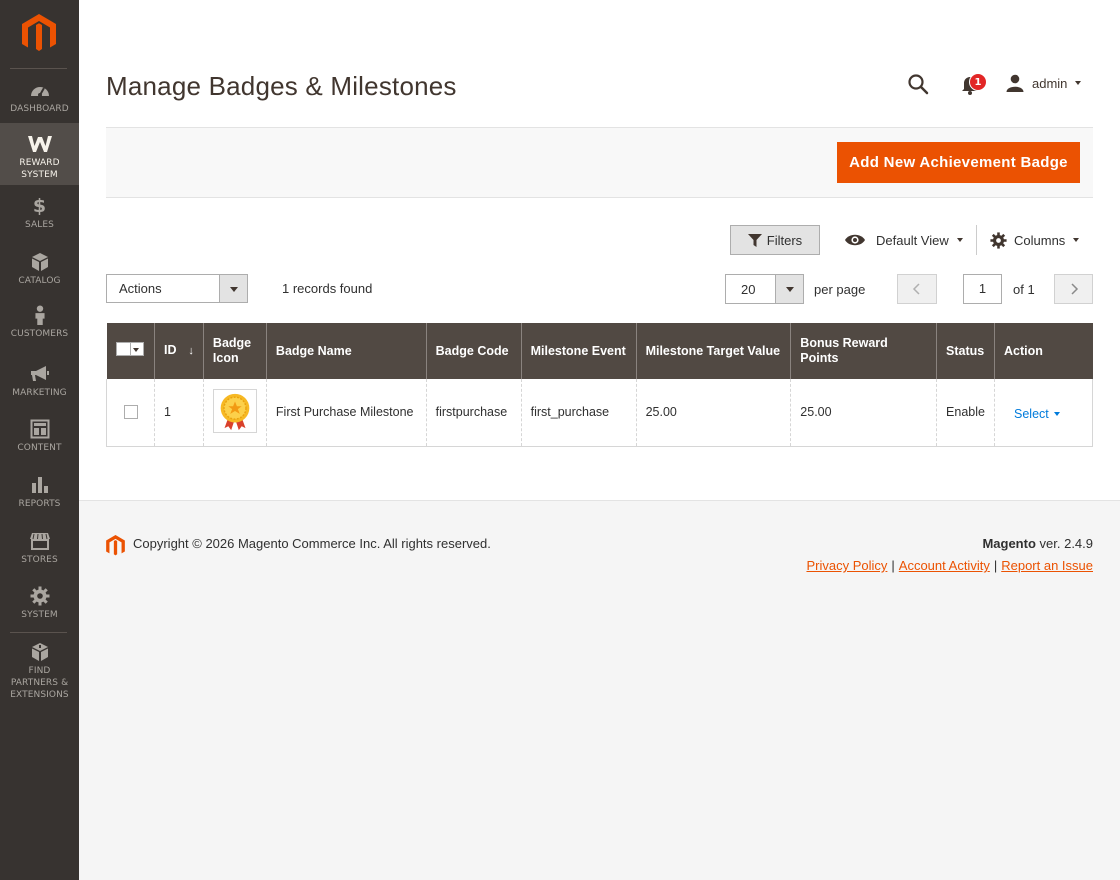 This screenshot has width=1120, height=880. I want to click on row-action-select: Select, so click(1037, 414).